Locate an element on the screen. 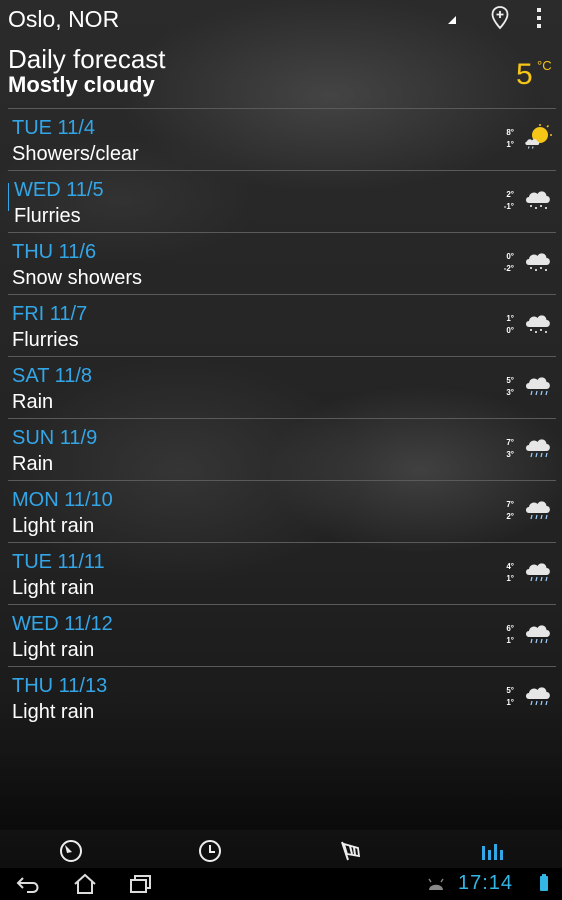  forecast-row: THU 11/13 Light rain 5° 1° is located at coordinates (282, 697).